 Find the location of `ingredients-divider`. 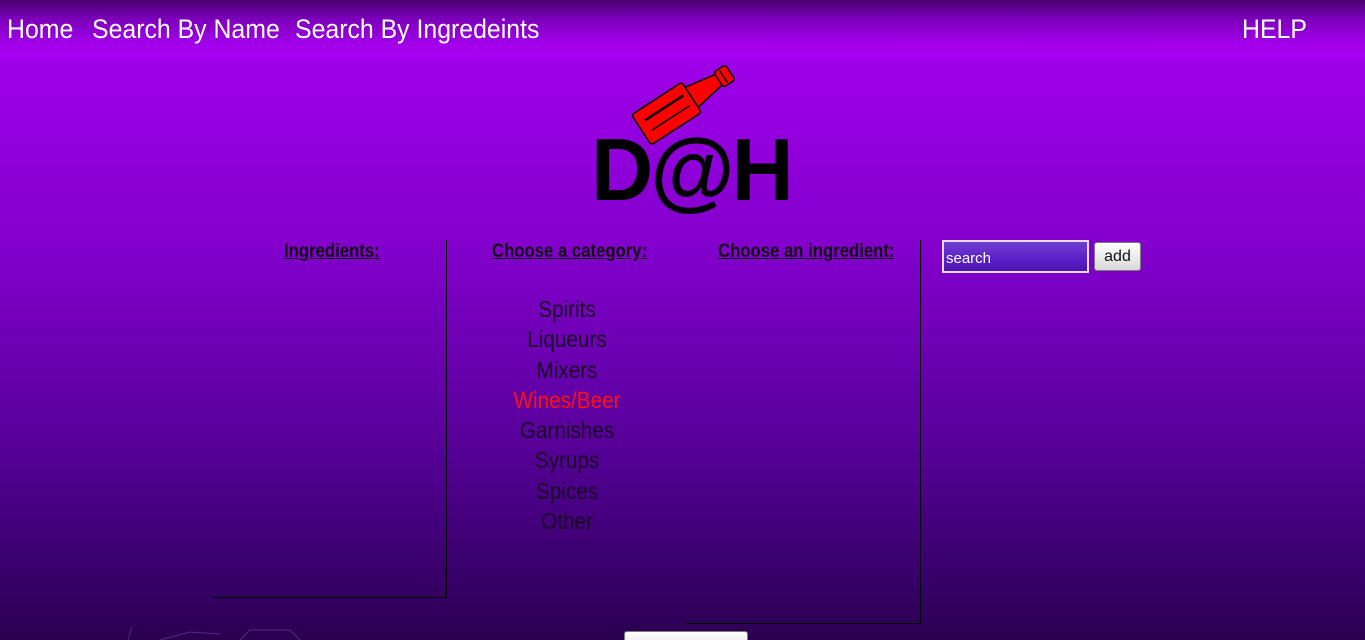

ingredients-divider is located at coordinates (446, 418).